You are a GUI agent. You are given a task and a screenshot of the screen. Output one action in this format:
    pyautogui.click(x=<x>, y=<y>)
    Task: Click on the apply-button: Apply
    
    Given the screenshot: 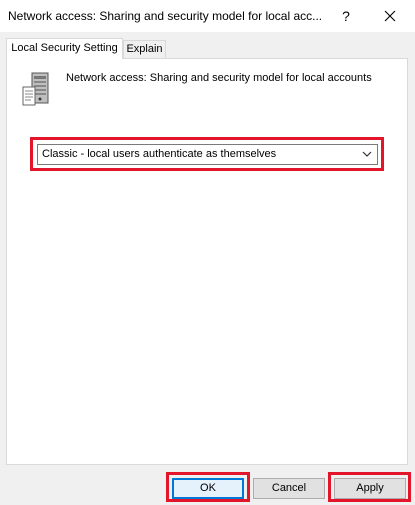 What is the action you would take?
    pyautogui.click(x=370, y=488)
    